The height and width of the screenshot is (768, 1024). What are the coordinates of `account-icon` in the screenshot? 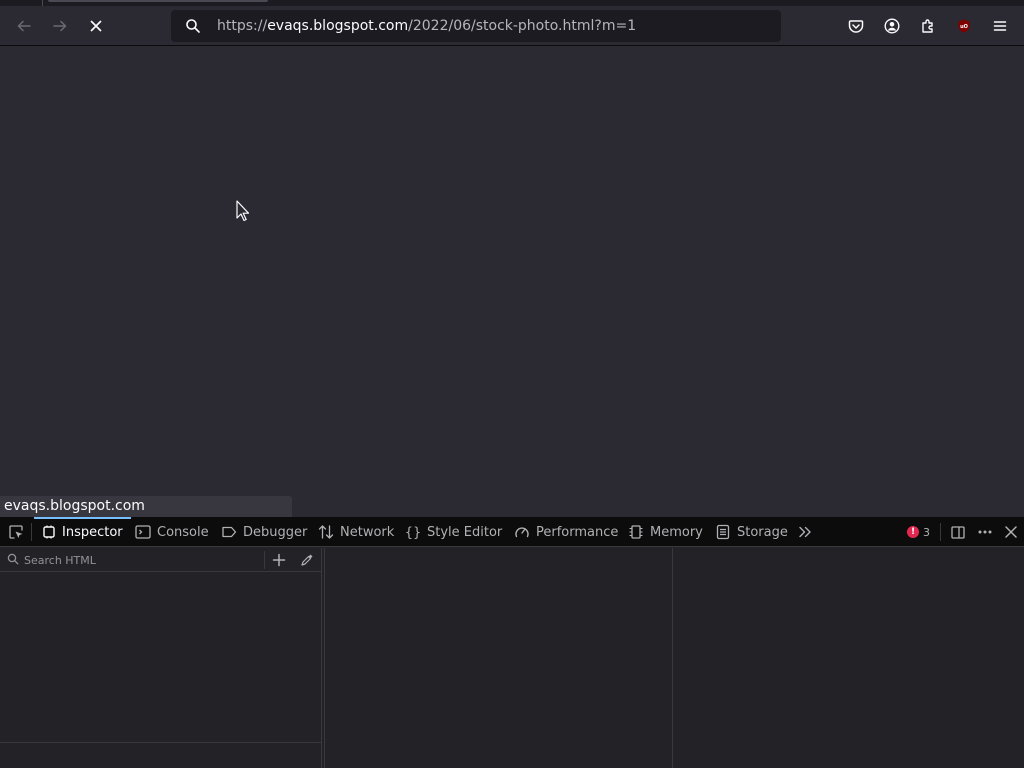 It's located at (892, 26).